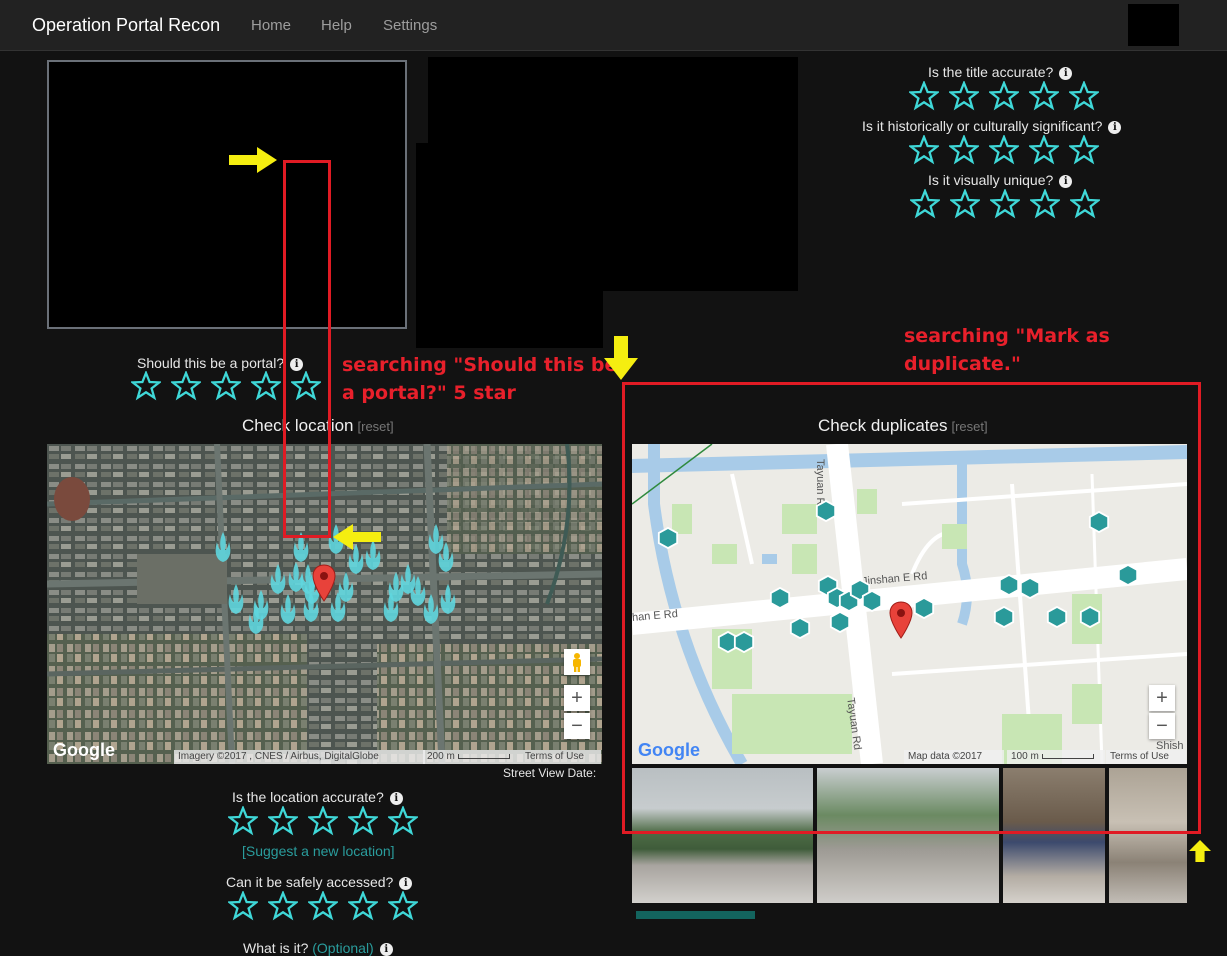 Image resolution: width=1227 pixels, height=956 pixels. What do you see at coordinates (317, 797) in the screenshot?
I see `location-accurate-question: Is the location accurate? i` at bounding box center [317, 797].